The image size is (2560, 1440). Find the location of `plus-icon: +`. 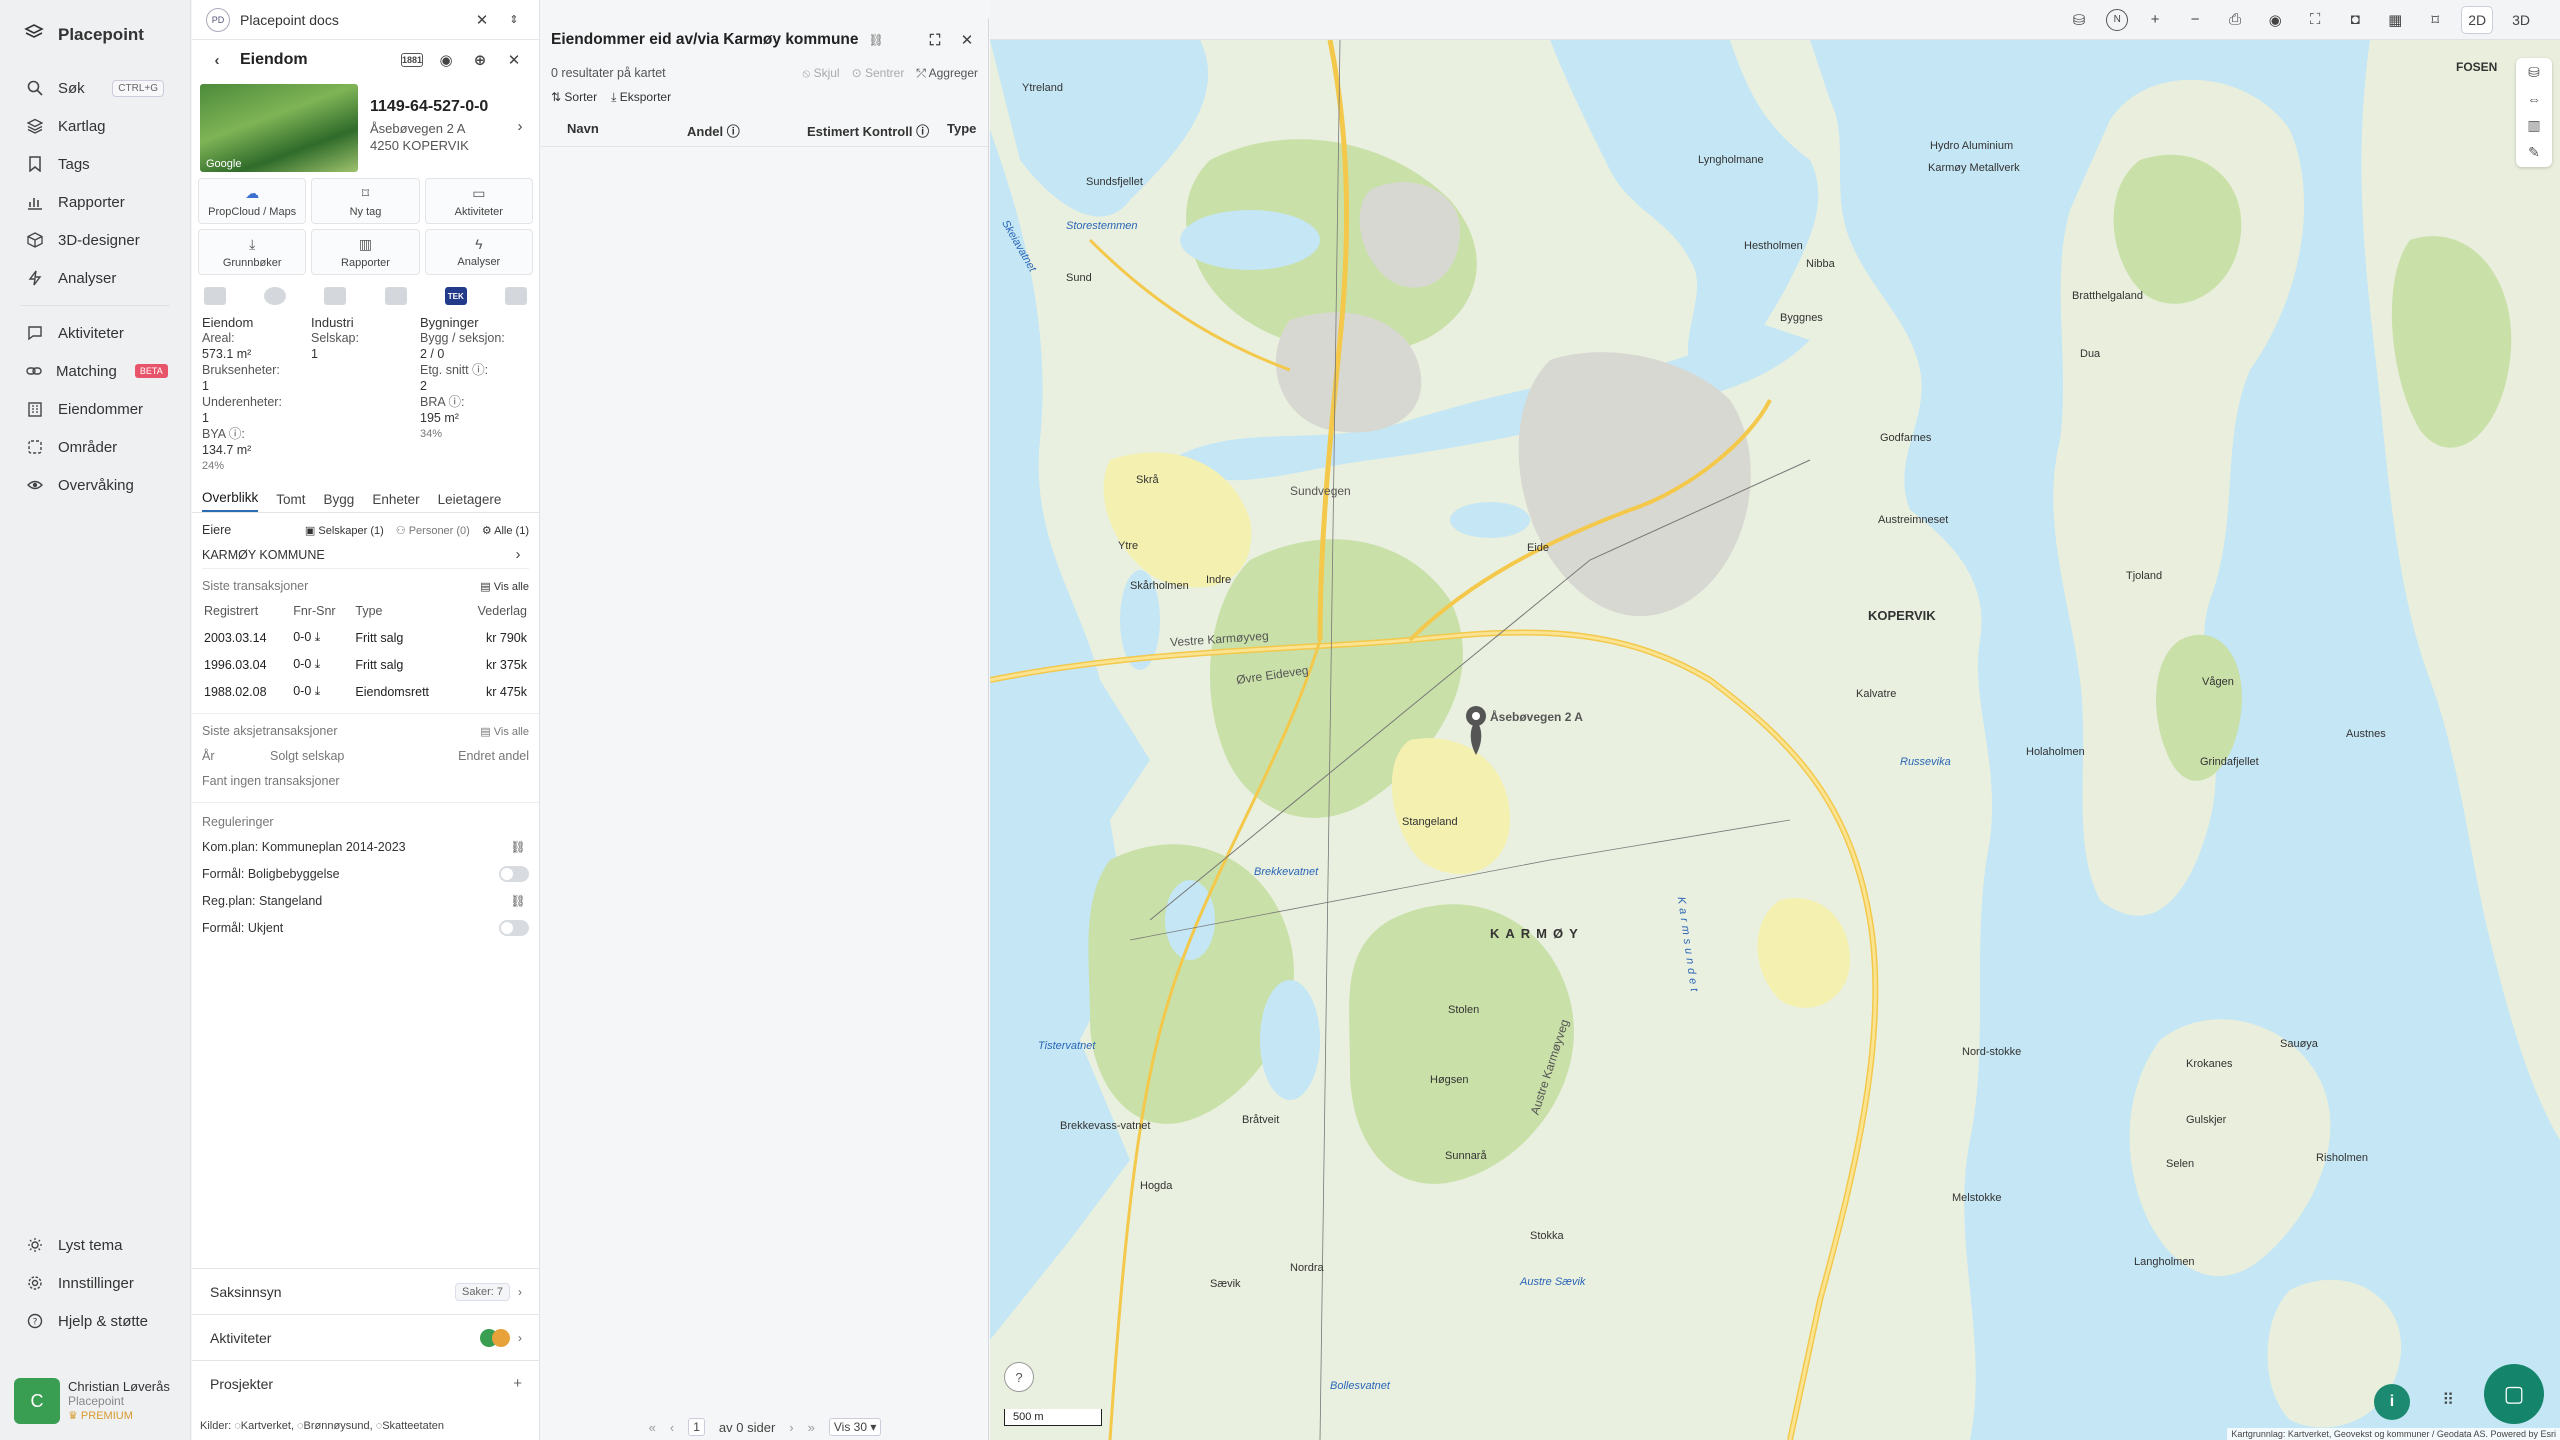

plus-icon: + is located at coordinates (517, 1383).